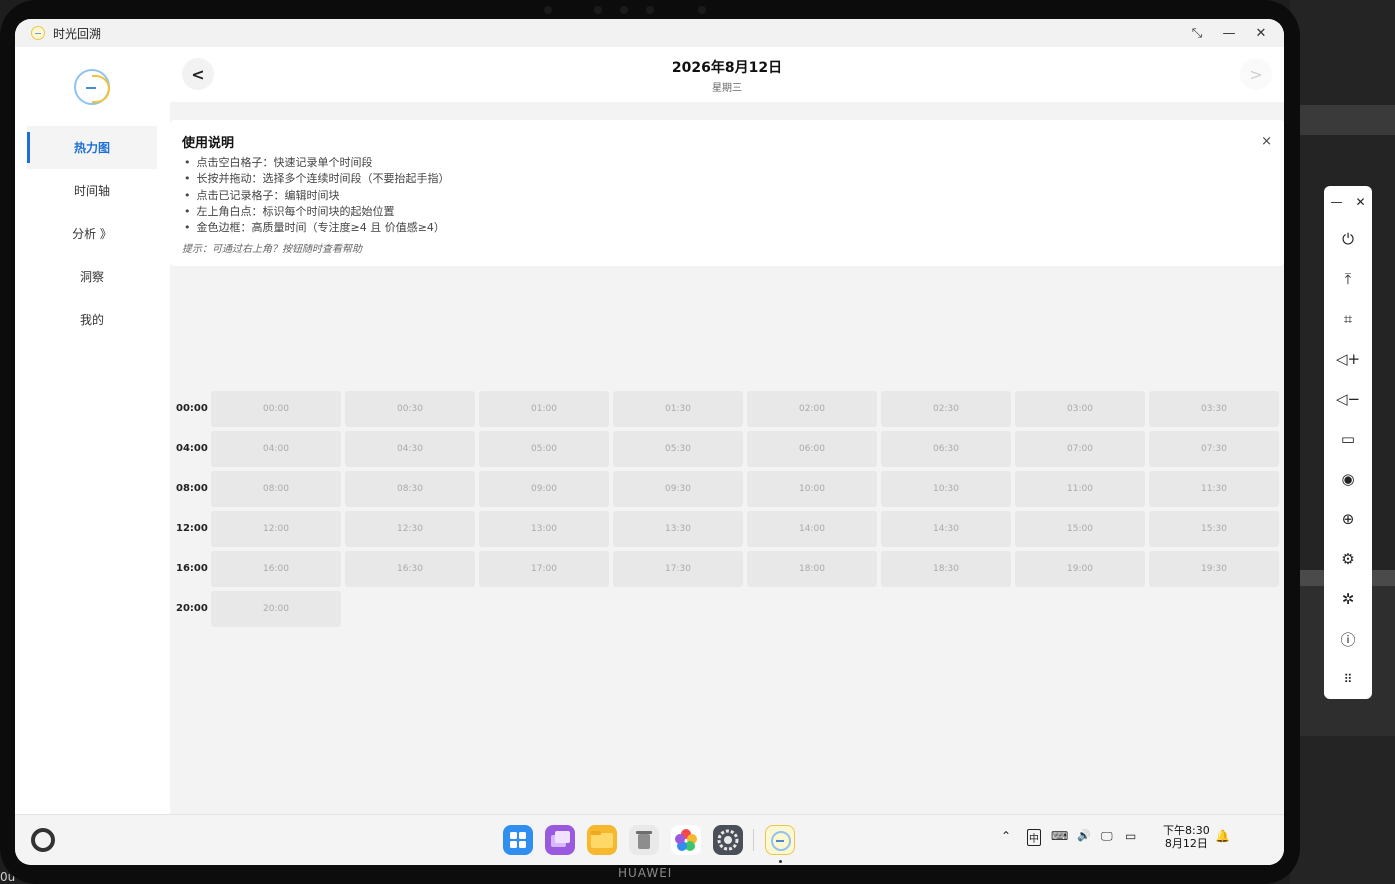  What do you see at coordinates (1186, 830) in the screenshot?
I see `clock-time: 下午8:30` at bounding box center [1186, 830].